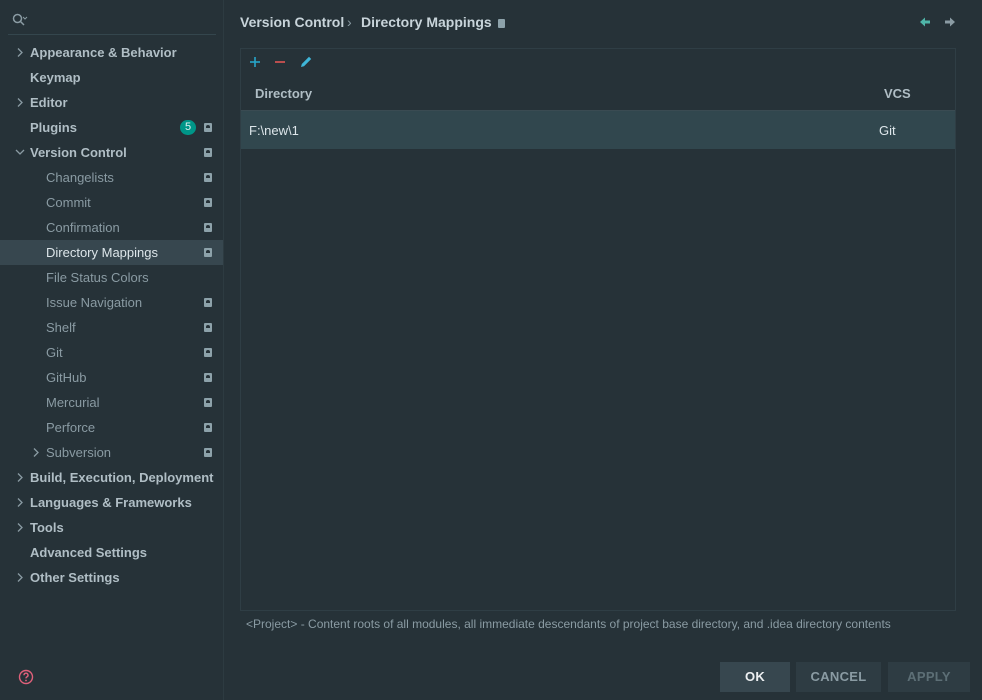 Image resolution: width=982 pixels, height=700 pixels. I want to click on cell-vcs: Git, so click(887, 130).